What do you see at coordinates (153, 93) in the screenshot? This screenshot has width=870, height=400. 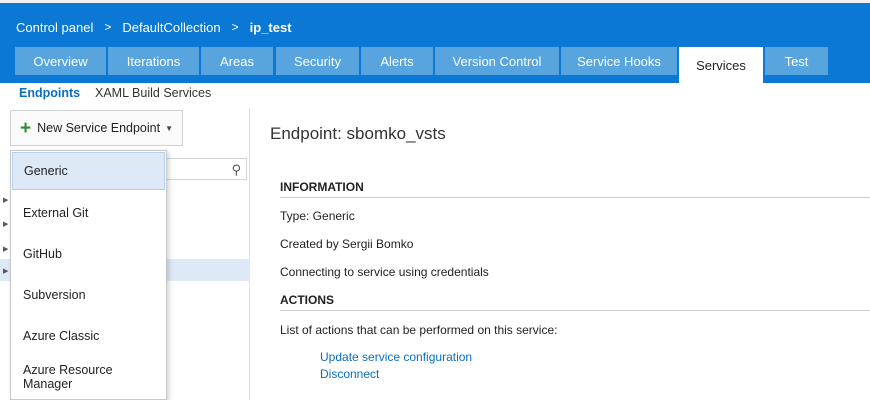 I see `subnav-xaml-build-services: XAML Build Services` at bounding box center [153, 93].